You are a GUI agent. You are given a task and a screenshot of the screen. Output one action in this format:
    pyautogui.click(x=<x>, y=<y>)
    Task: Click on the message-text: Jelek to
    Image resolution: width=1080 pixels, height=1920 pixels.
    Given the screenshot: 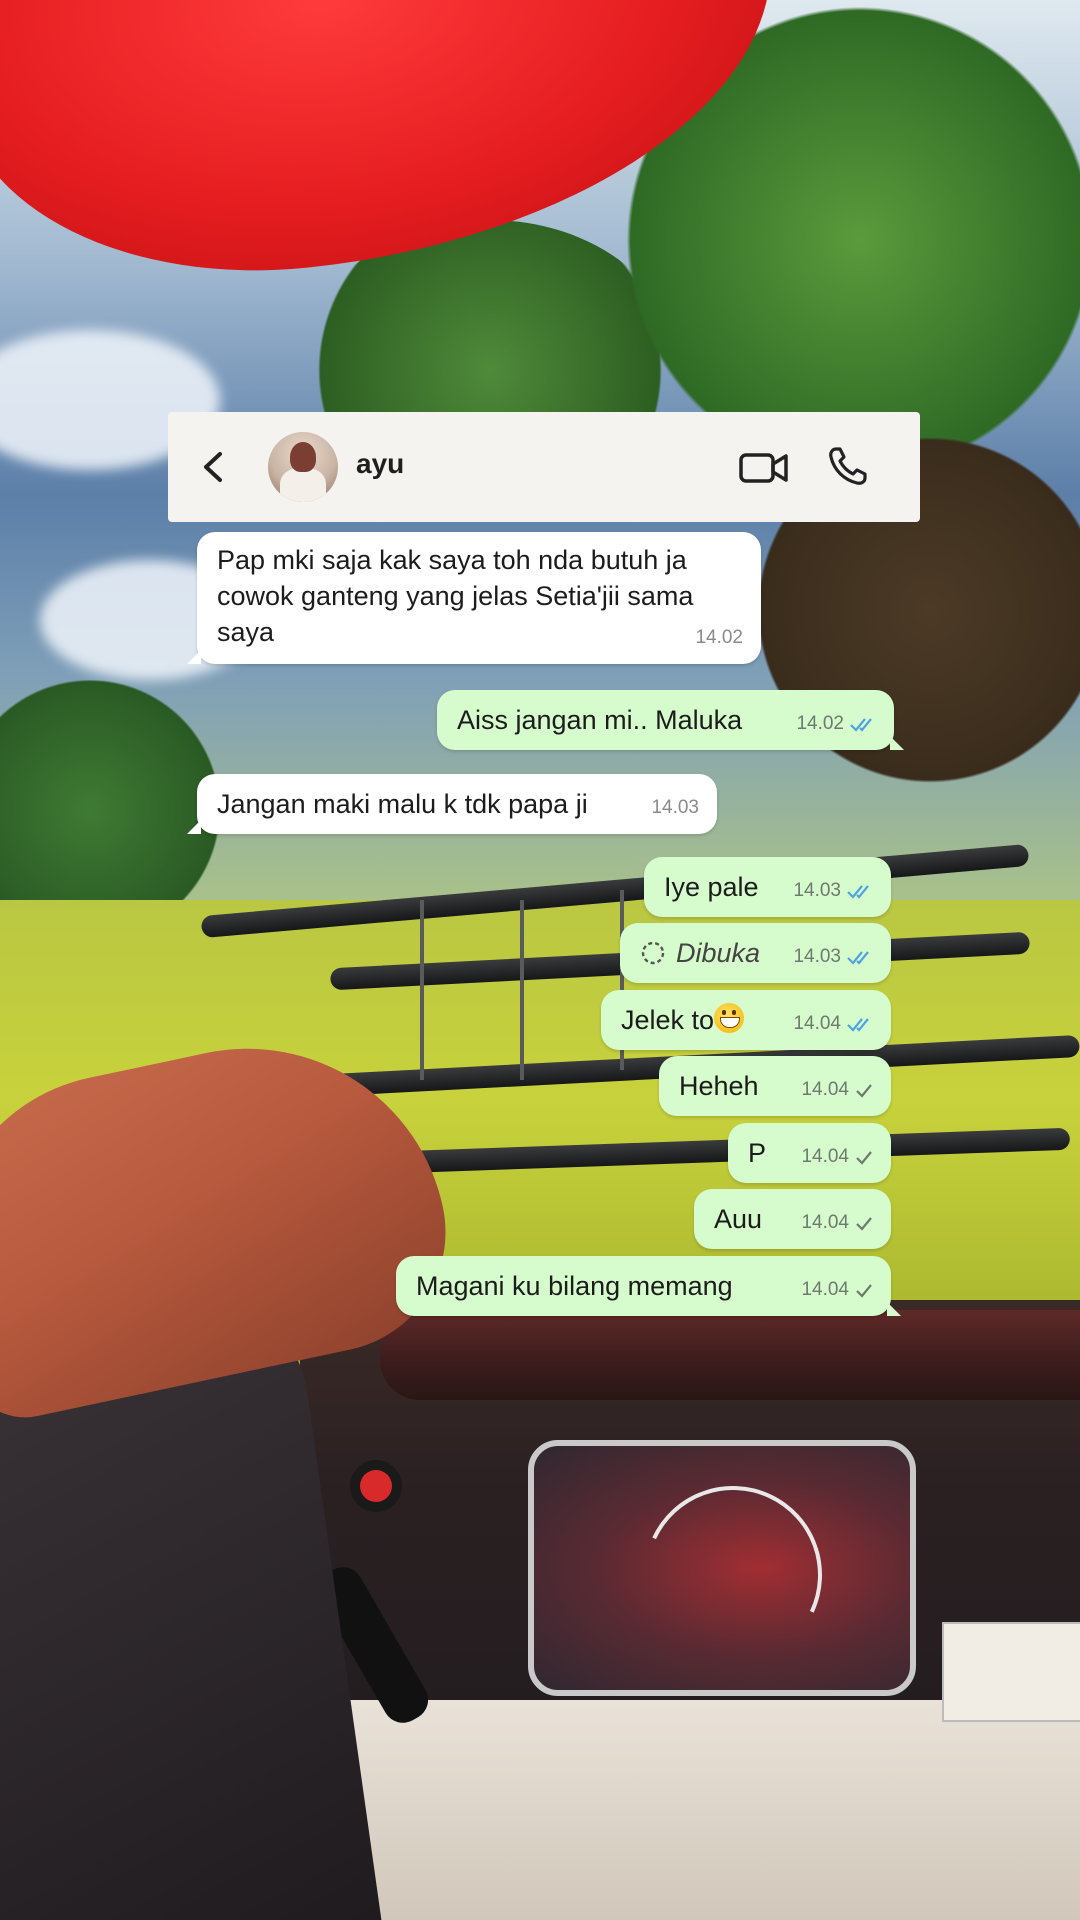 What is the action you would take?
    pyautogui.click(x=668, y=1020)
    